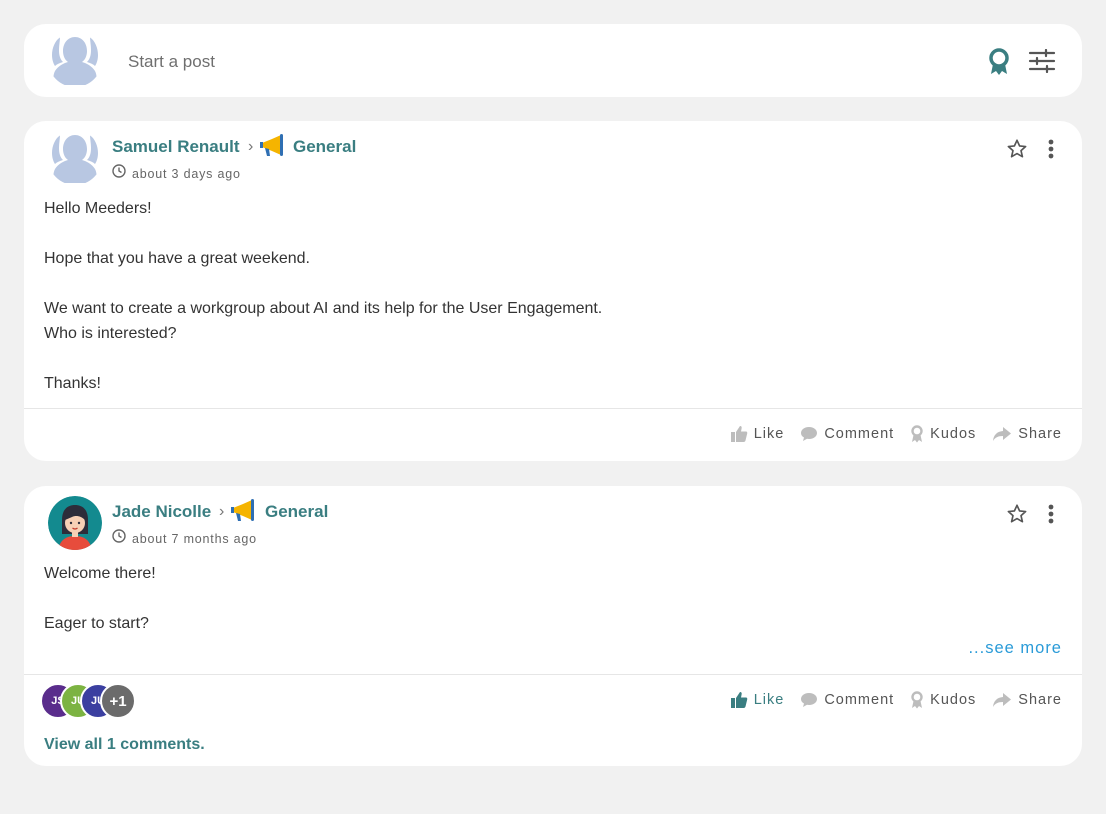  Describe the element at coordinates (171, 62) in the screenshot. I see `start-post-input: Start a post` at that location.